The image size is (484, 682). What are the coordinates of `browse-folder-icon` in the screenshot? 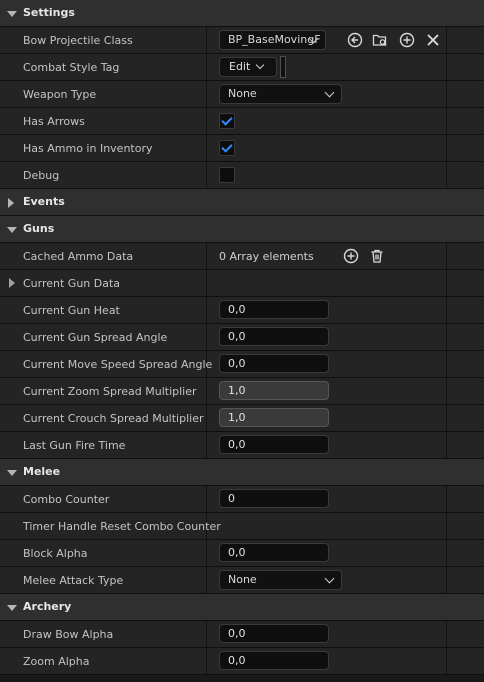 It's located at (380, 40).